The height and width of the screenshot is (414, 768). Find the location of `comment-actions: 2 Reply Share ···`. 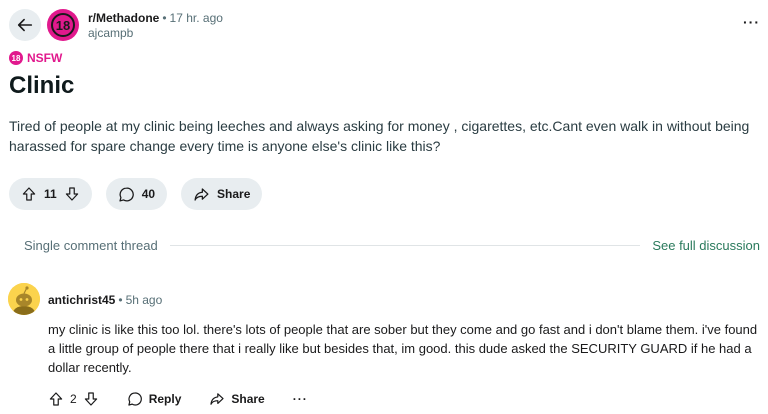

comment-actions: 2 Reply Share ··· is located at coordinates (178, 399).